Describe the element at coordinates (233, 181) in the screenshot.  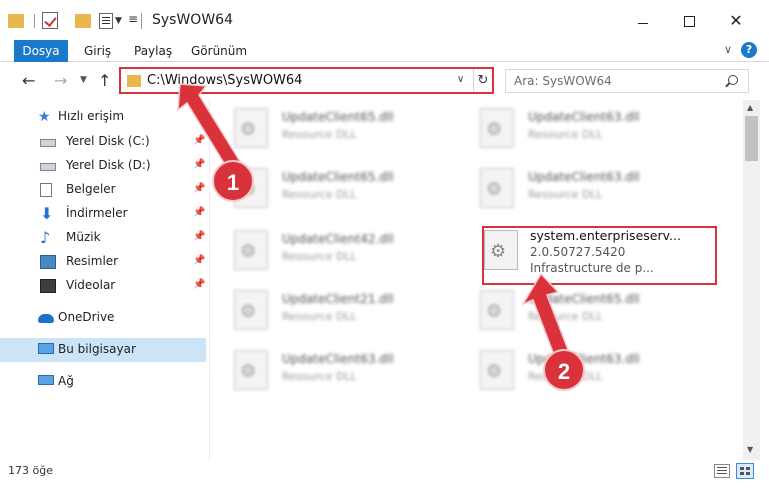
I see `step-badge-1: 1` at that location.